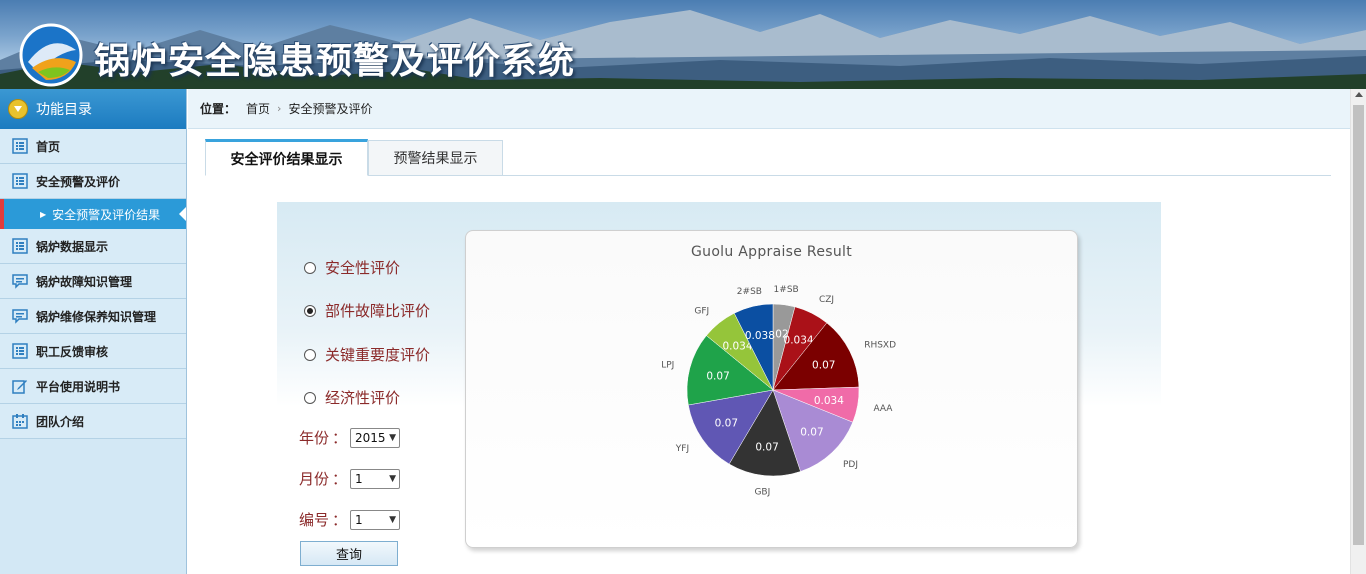 This screenshot has width=1366, height=574. Describe the element at coordinates (48, 146) in the screenshot. I see `sidebar-item-label: 首页` at that location.